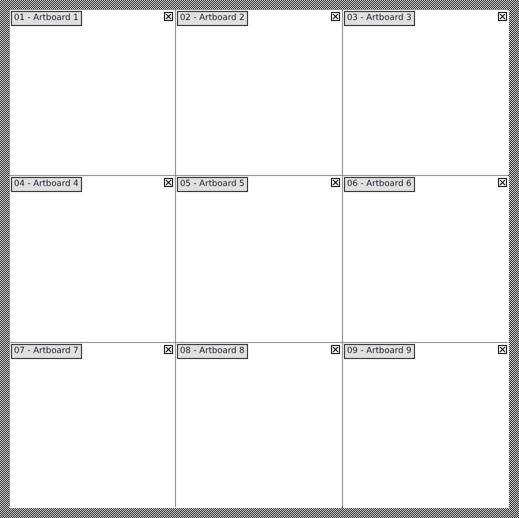  What do you see at coordinates (426, 425) in the screenshot?
I see `artboard: 09 - Artboard 9` at bounding box center [426, 425].